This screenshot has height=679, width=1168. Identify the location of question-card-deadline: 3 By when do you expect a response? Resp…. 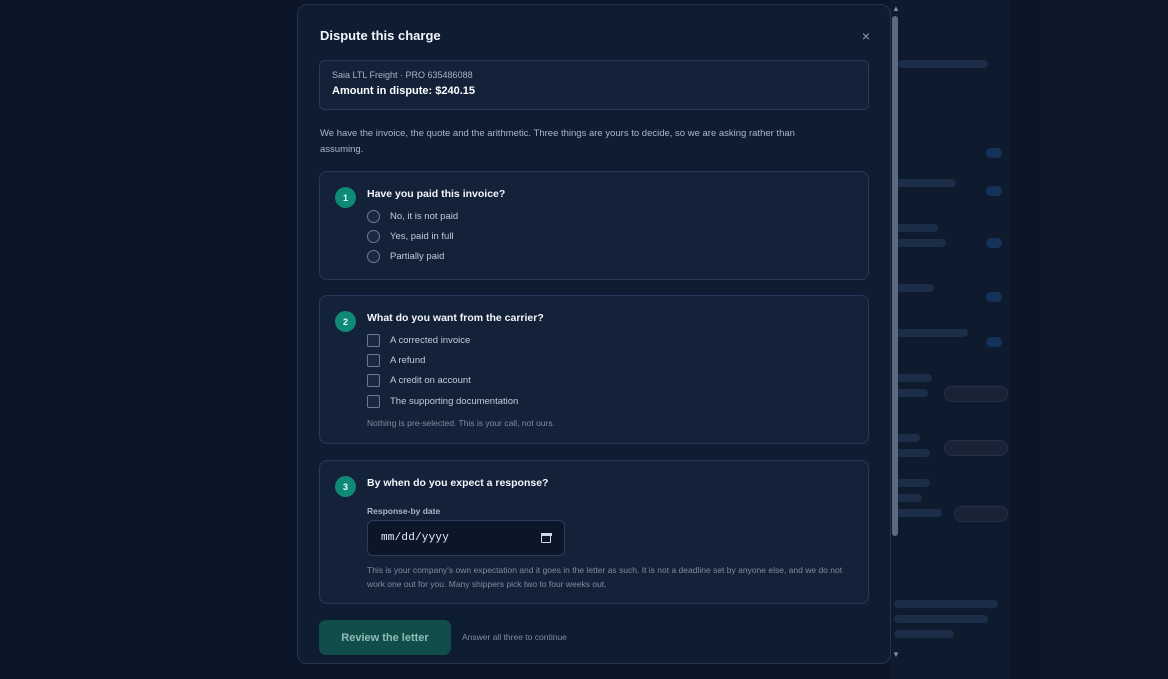
(594, 532).